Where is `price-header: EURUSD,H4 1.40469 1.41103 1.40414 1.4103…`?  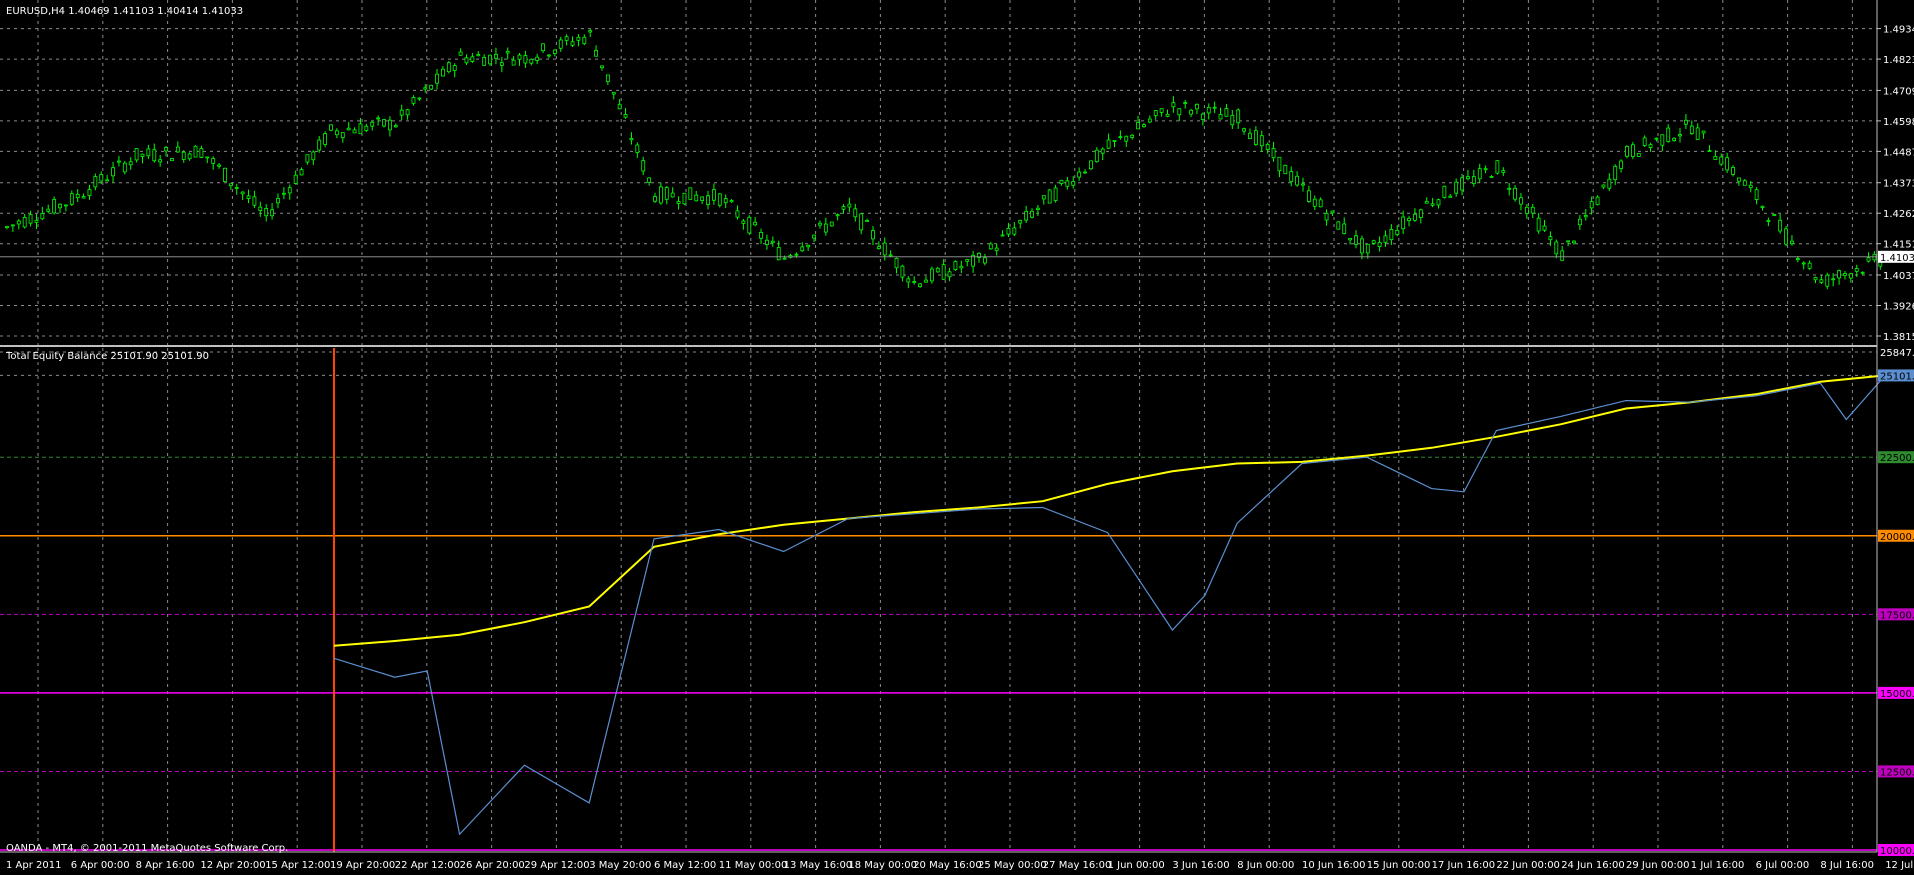
price-header: EURUSD,H4 1.40469 1.41103 1.40414 1.4103… is located at coordinates (124, 11).